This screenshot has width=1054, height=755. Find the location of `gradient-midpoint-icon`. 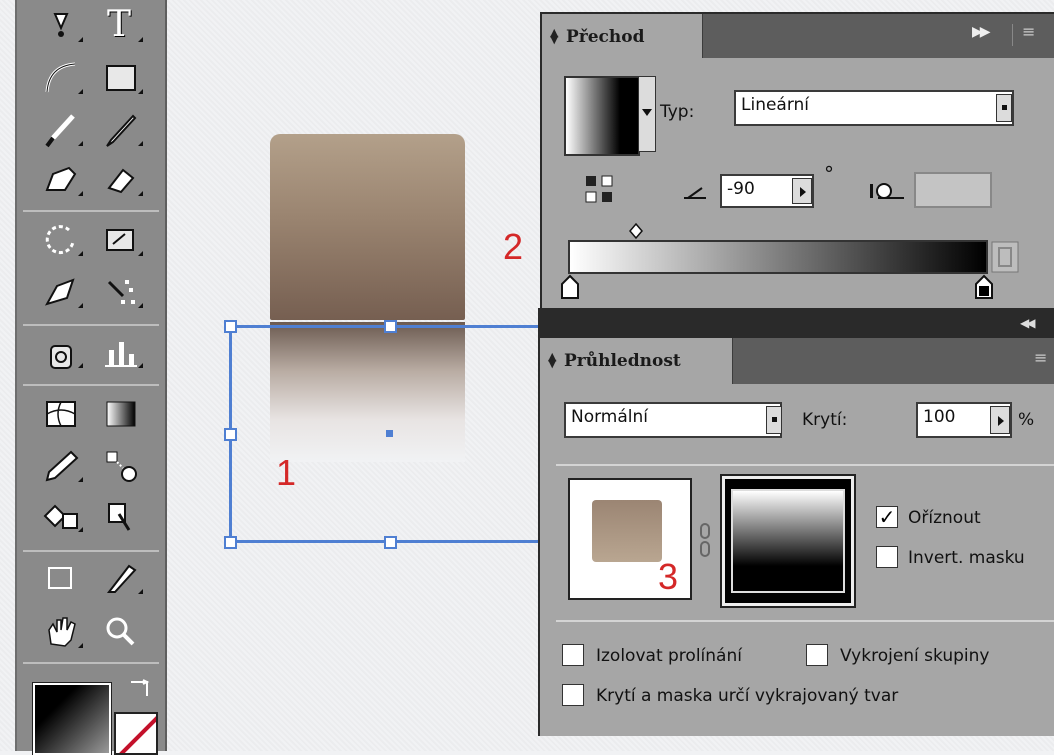

gradient-midpoint-icon is located at coordinates (636, 231).